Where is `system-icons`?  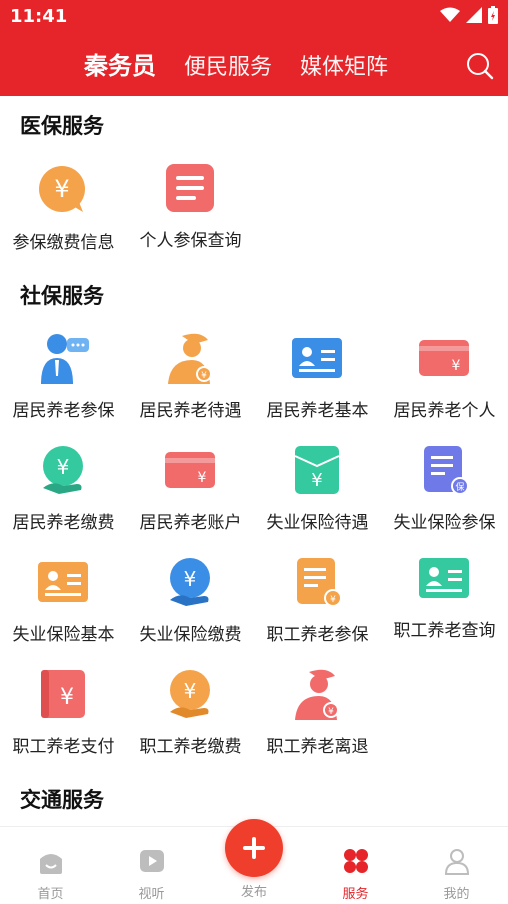 system-icons is located at coordinates (469, 15).